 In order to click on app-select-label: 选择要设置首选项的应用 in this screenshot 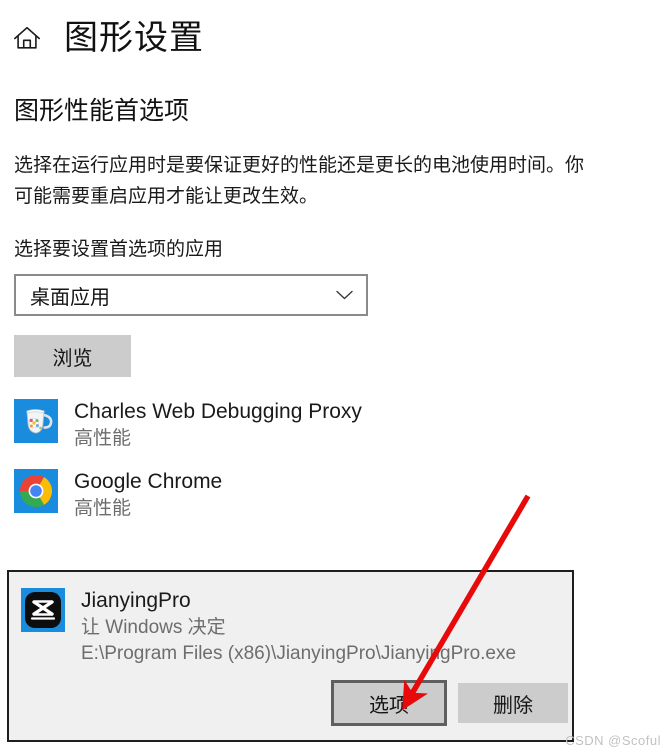, I will do `click(119, 249)`.